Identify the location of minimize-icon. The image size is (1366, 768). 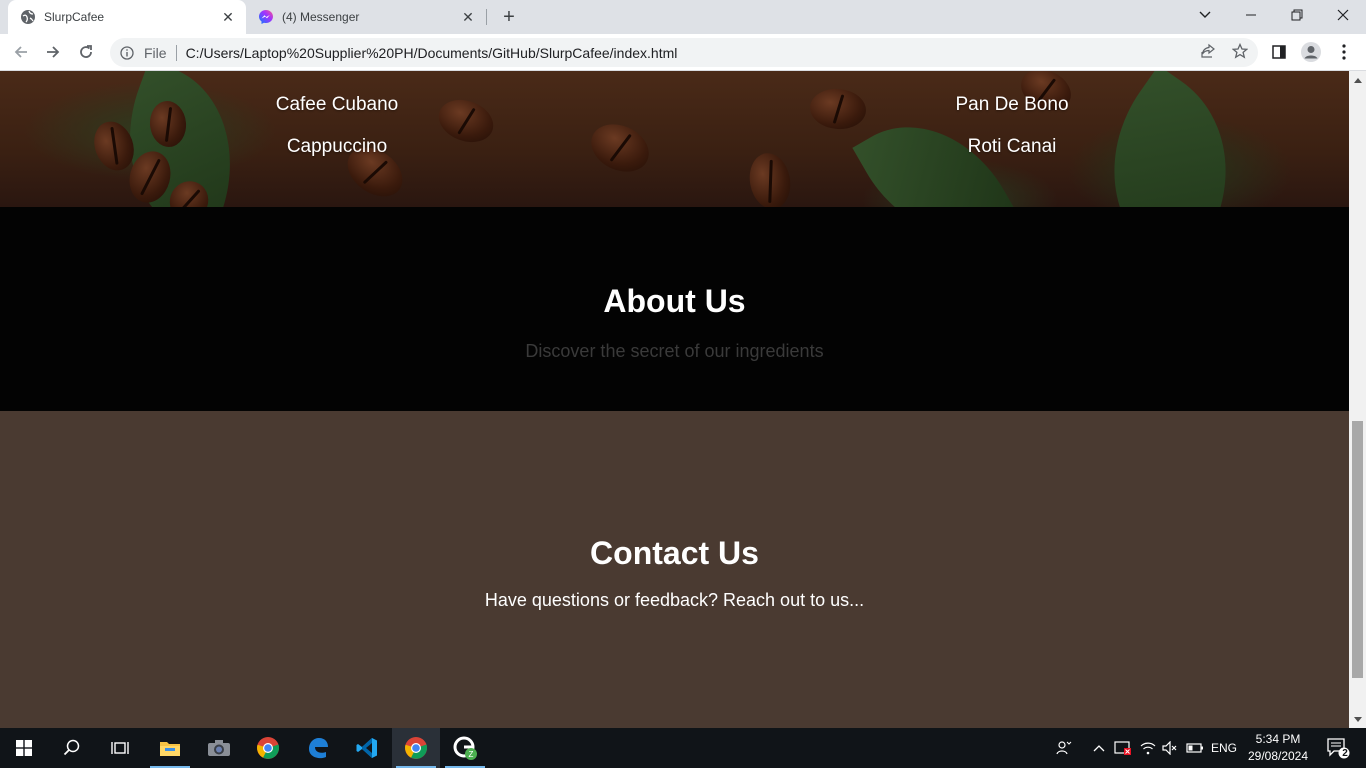
(1251, 15).